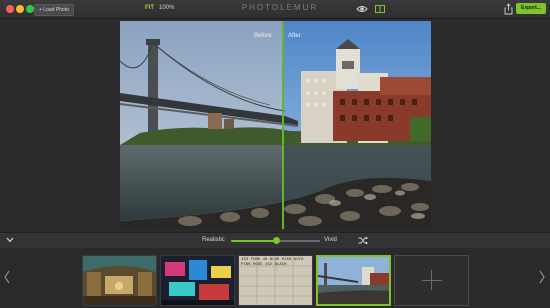  I want to click on app-title: PHOTOLEMUR, so click(280, 7).